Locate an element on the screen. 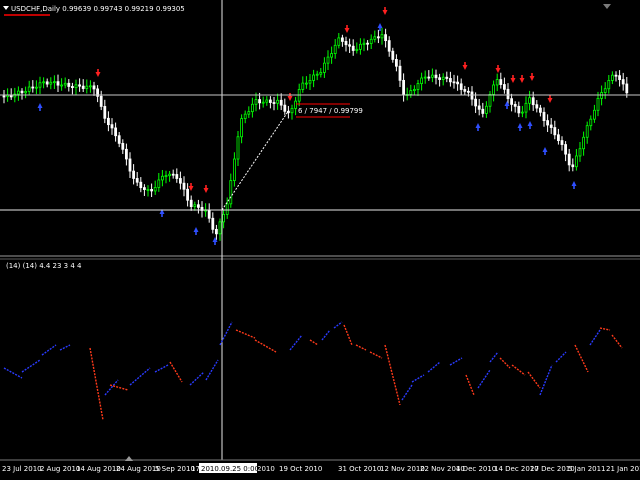 The height and width of the screenshot is (480, 640). crosshair-time-label: 2010.09.25 0:00 is located at coordinates (230, 469).